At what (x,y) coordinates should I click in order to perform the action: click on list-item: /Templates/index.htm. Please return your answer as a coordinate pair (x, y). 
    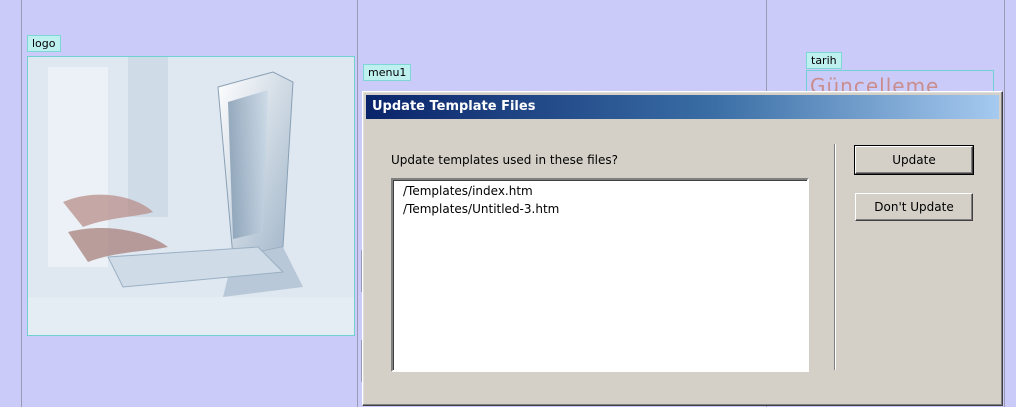
    Looking at the image, I should click on (468, 191).